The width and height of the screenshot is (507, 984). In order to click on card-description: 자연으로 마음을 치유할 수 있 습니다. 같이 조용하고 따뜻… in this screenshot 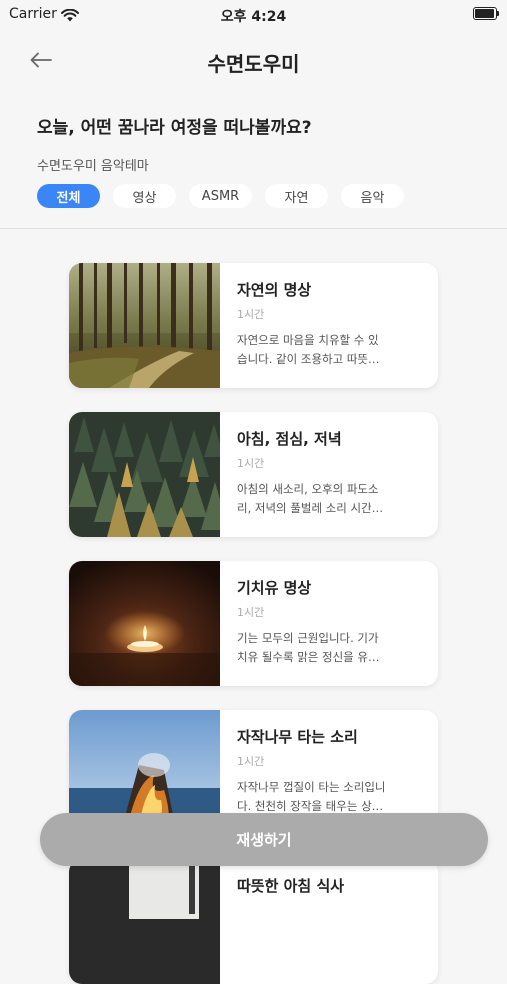, I will do `click(308, 349)`.